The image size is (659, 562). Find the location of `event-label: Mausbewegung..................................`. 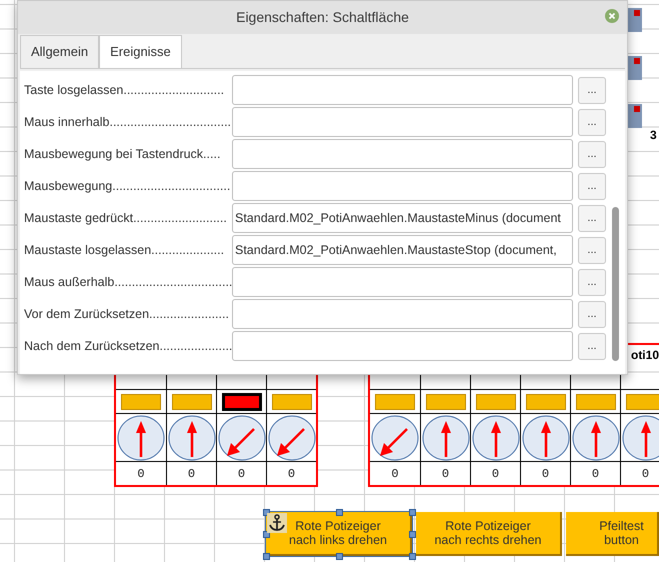

event-label: Mausbewegung.................................. is located at coordinates (128, 186).